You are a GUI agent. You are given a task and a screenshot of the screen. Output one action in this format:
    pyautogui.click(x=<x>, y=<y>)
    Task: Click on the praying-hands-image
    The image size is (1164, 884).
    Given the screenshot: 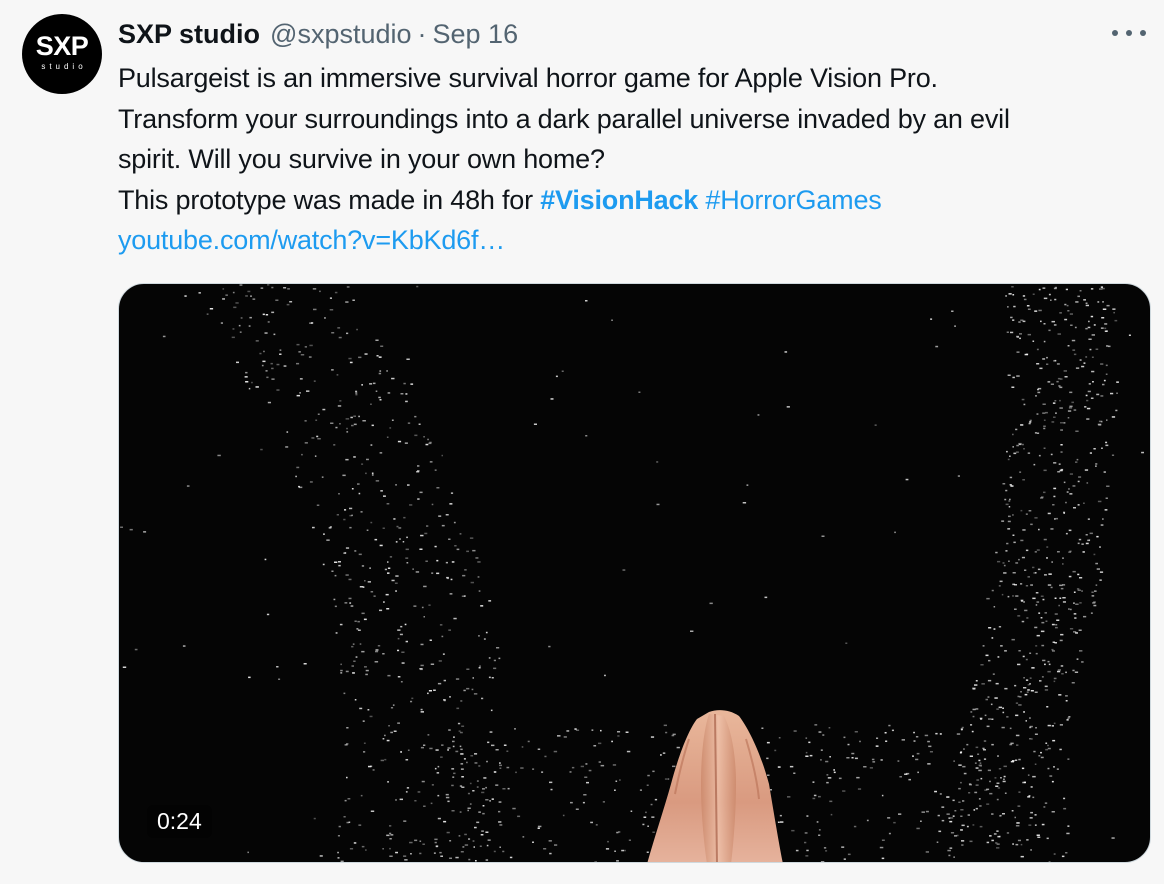 What is the action you would take?
    pyautogui.click(x=715, y=786)
    